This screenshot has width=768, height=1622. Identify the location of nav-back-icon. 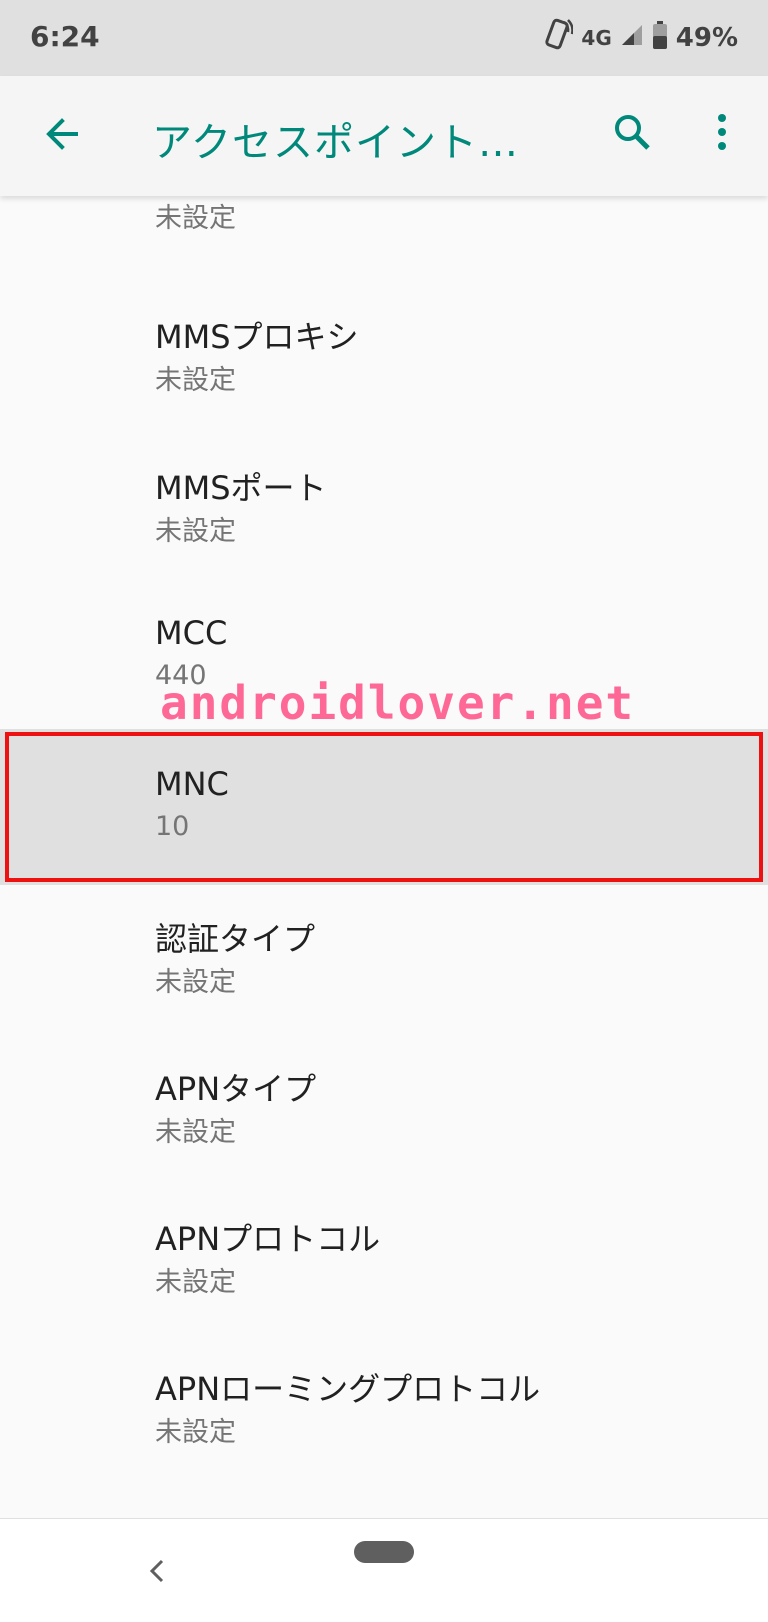
(157, 1573).